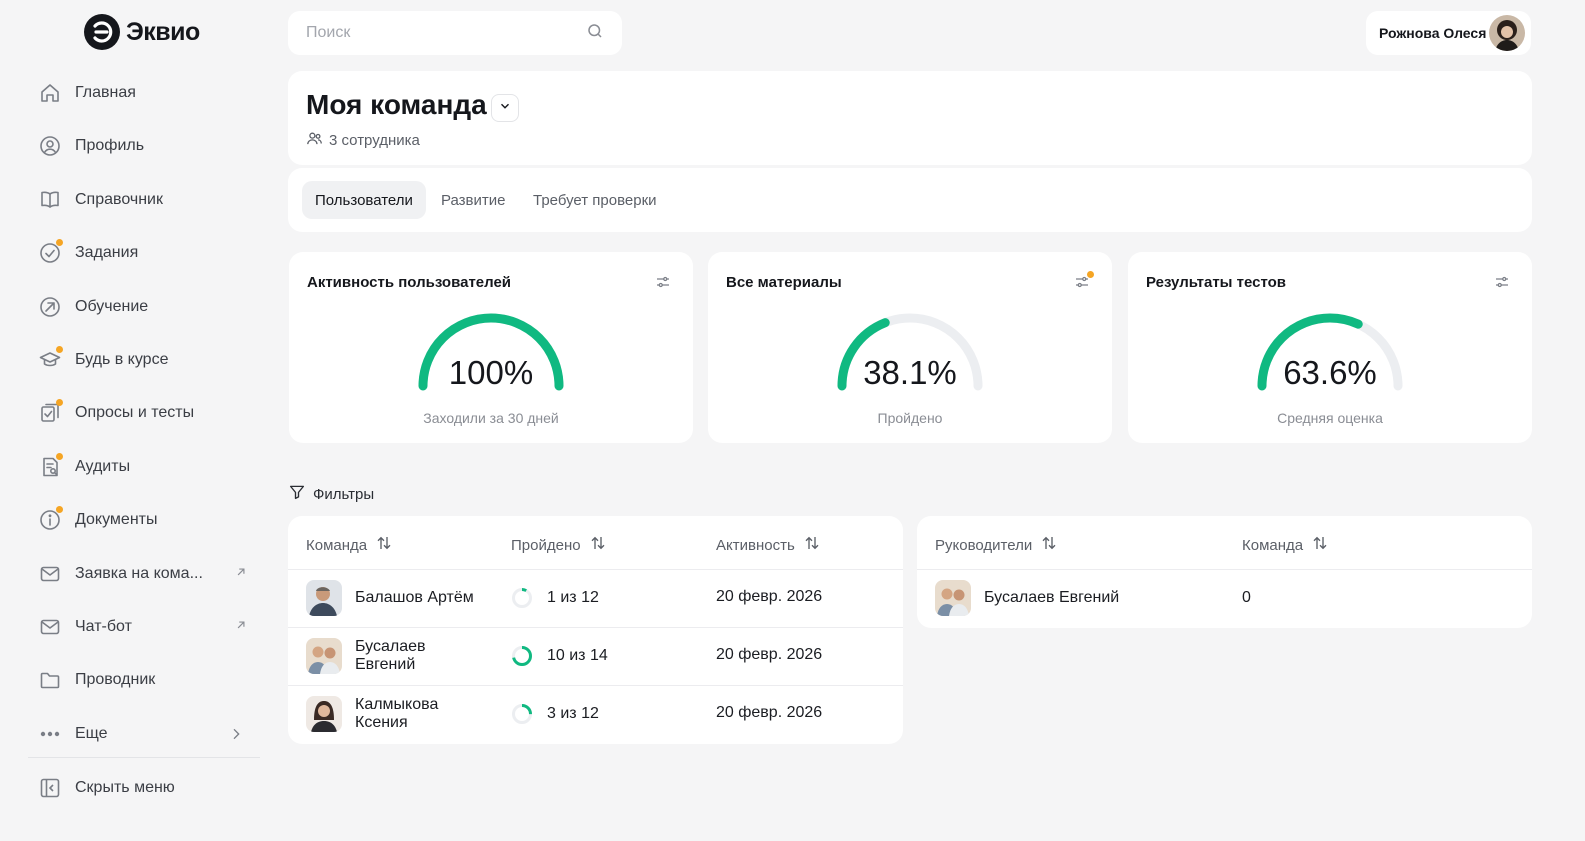 The height and width of the screenshot is (841, 1585). Describe the element at coordinates (910, 372) in the screenshot. I see `stat-value: 38.1%` at that location.